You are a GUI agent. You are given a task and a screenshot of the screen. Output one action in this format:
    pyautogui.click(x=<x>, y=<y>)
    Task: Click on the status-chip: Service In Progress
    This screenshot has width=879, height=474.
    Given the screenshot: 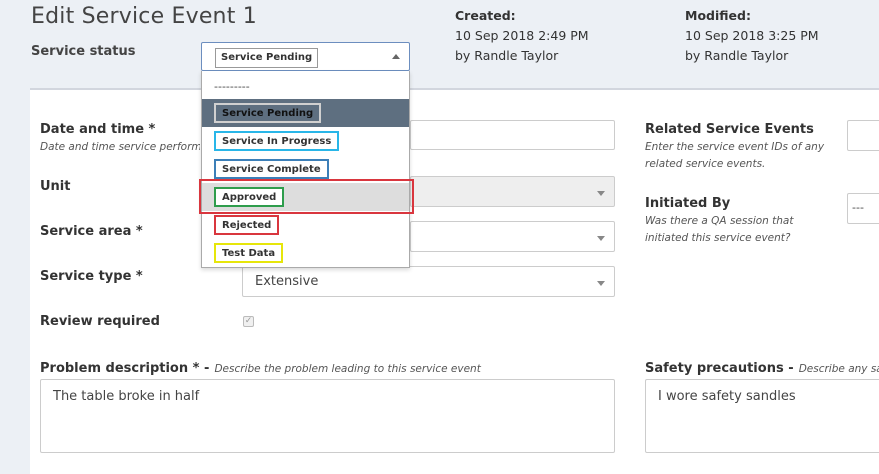 What is the action you would take?
    pyautogui.click(x=277, y=141)
    